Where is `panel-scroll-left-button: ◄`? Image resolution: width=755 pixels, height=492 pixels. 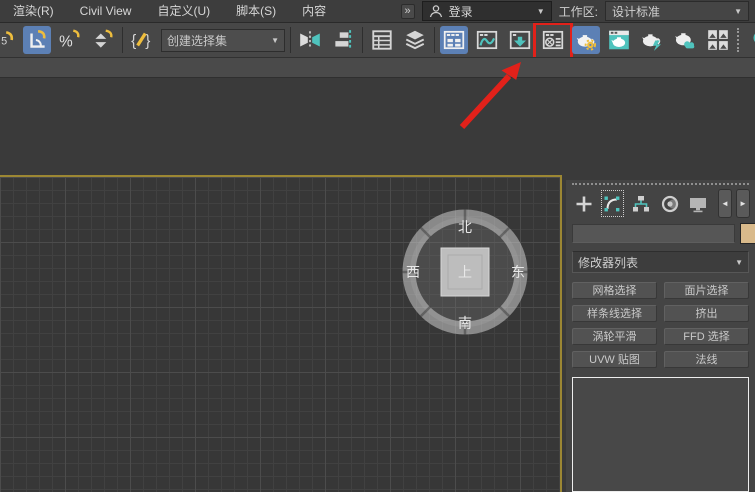 panel-scroll-left-button: ◄ is located at coordinates (724, 203).